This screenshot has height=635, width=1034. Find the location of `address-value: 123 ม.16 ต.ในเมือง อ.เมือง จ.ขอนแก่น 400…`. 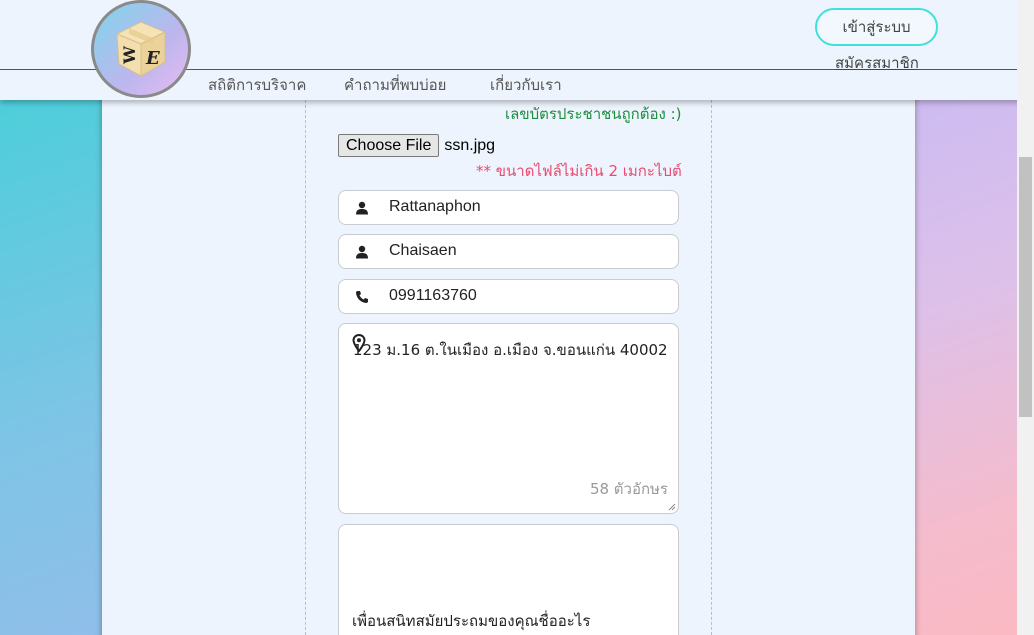

address-value: 123 ม.16 ต.ในเมือง อ.เมือง จ.ขอนแก่น 400… is located at coordinates (510, 350).